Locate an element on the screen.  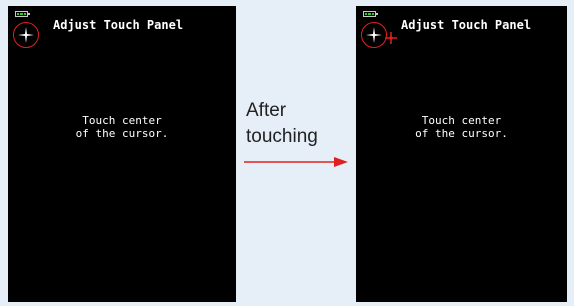
after-touching-label: After touching is located at coordinates (282, 124).